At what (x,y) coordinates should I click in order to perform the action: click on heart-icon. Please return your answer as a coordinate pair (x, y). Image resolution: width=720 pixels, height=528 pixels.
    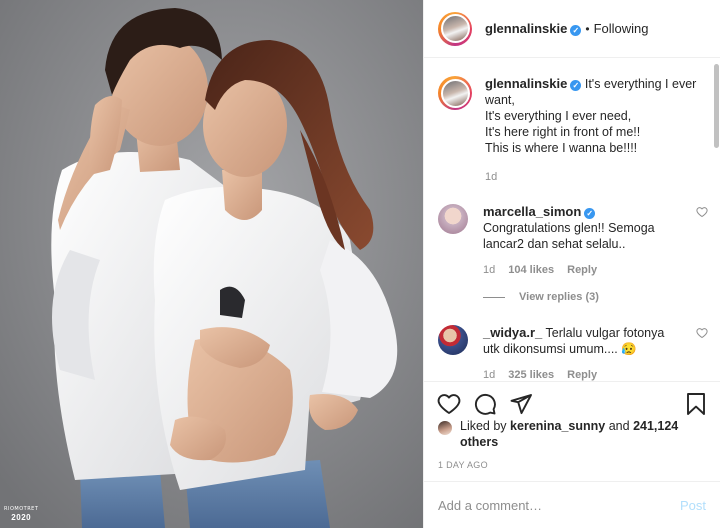
    Looking at the image, I should click on (449, 404).